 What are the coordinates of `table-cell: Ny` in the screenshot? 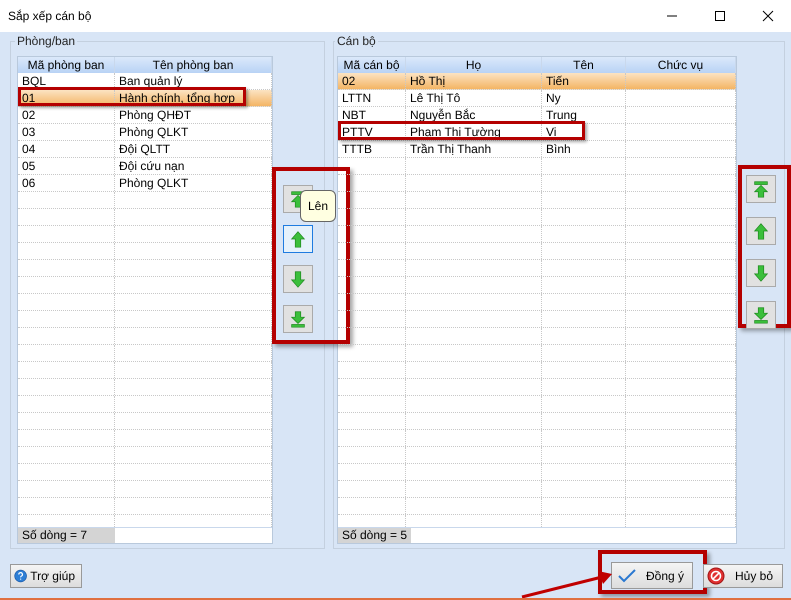 It's located at (553, 98).